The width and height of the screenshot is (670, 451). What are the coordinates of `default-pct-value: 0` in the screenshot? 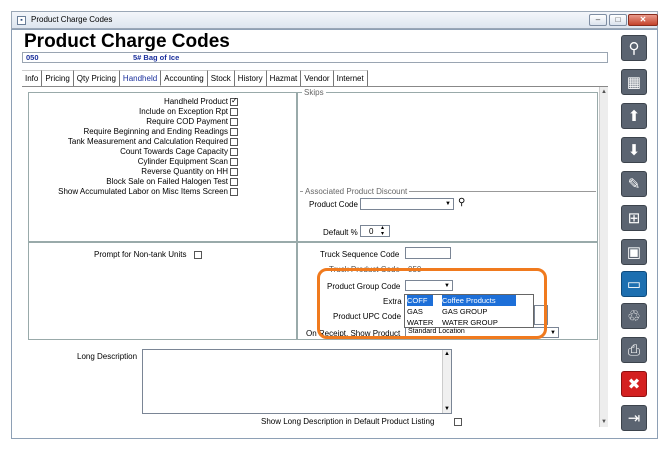 It's located at (371, 231).